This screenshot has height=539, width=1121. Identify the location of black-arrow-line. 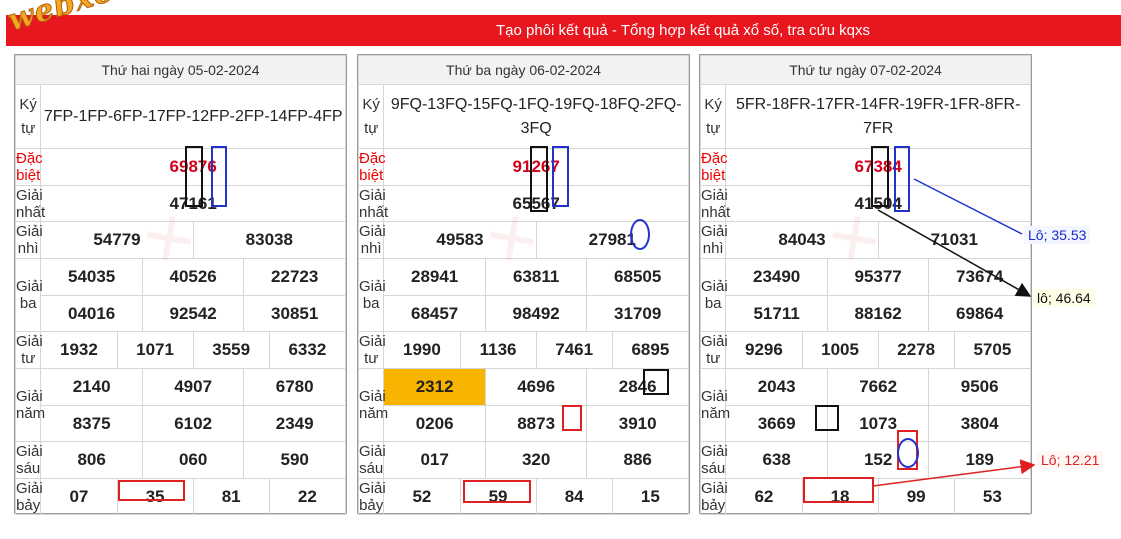
(954, 253).